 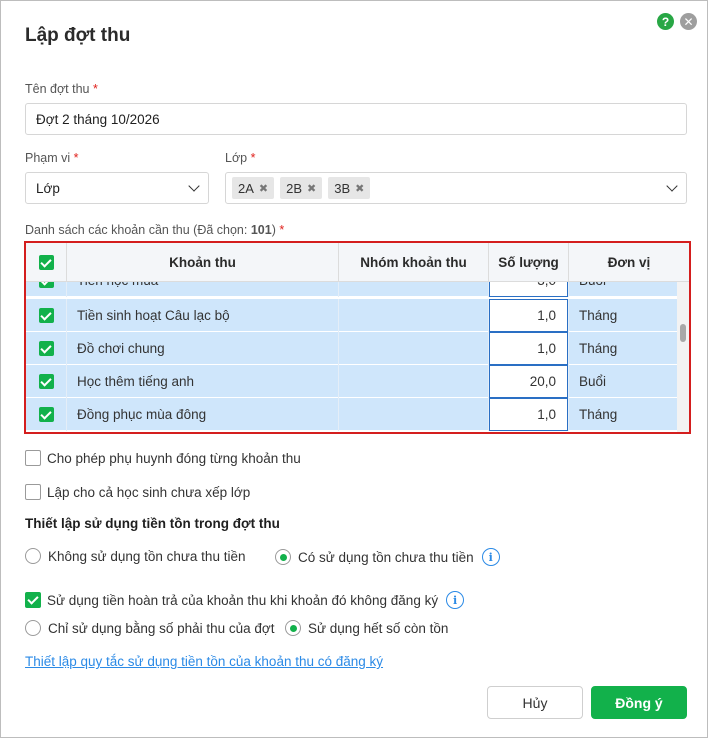 What do you see at coordinates (688, 21) in the screenshot?
I see `close-icon: ✕` at bounding box center [688, 21].